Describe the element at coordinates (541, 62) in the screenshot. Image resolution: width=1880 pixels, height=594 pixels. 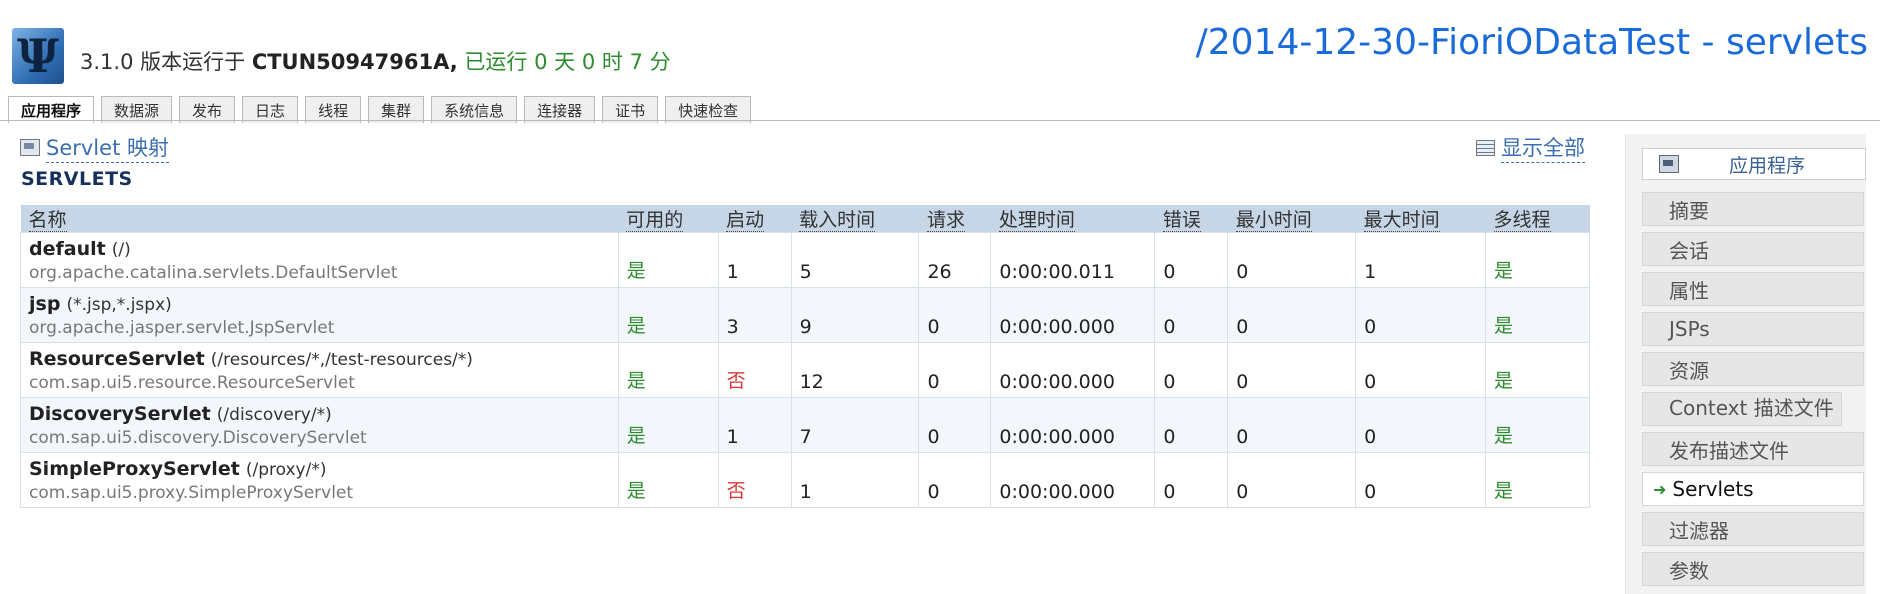
I see `uptime-days: 0` at that location.